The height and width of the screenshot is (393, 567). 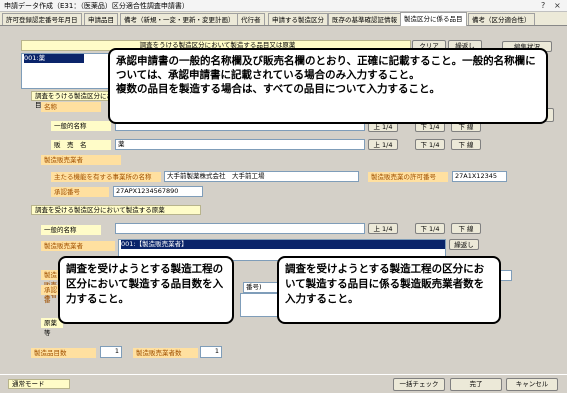 What do you see at coordinates (80, 192) in the screenshot?
I see `approval-label: 承認番号` at bounding box center [80, 192].